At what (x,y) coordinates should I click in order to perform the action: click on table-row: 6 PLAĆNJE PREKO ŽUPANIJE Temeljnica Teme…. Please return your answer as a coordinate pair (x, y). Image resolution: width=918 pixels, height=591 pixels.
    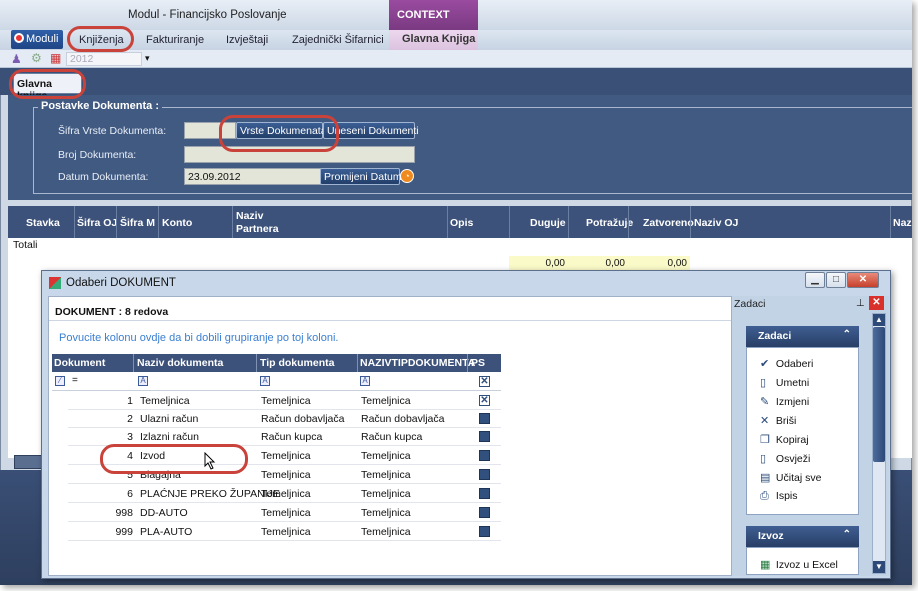
    Looking at the image, I should click on (284, 494).